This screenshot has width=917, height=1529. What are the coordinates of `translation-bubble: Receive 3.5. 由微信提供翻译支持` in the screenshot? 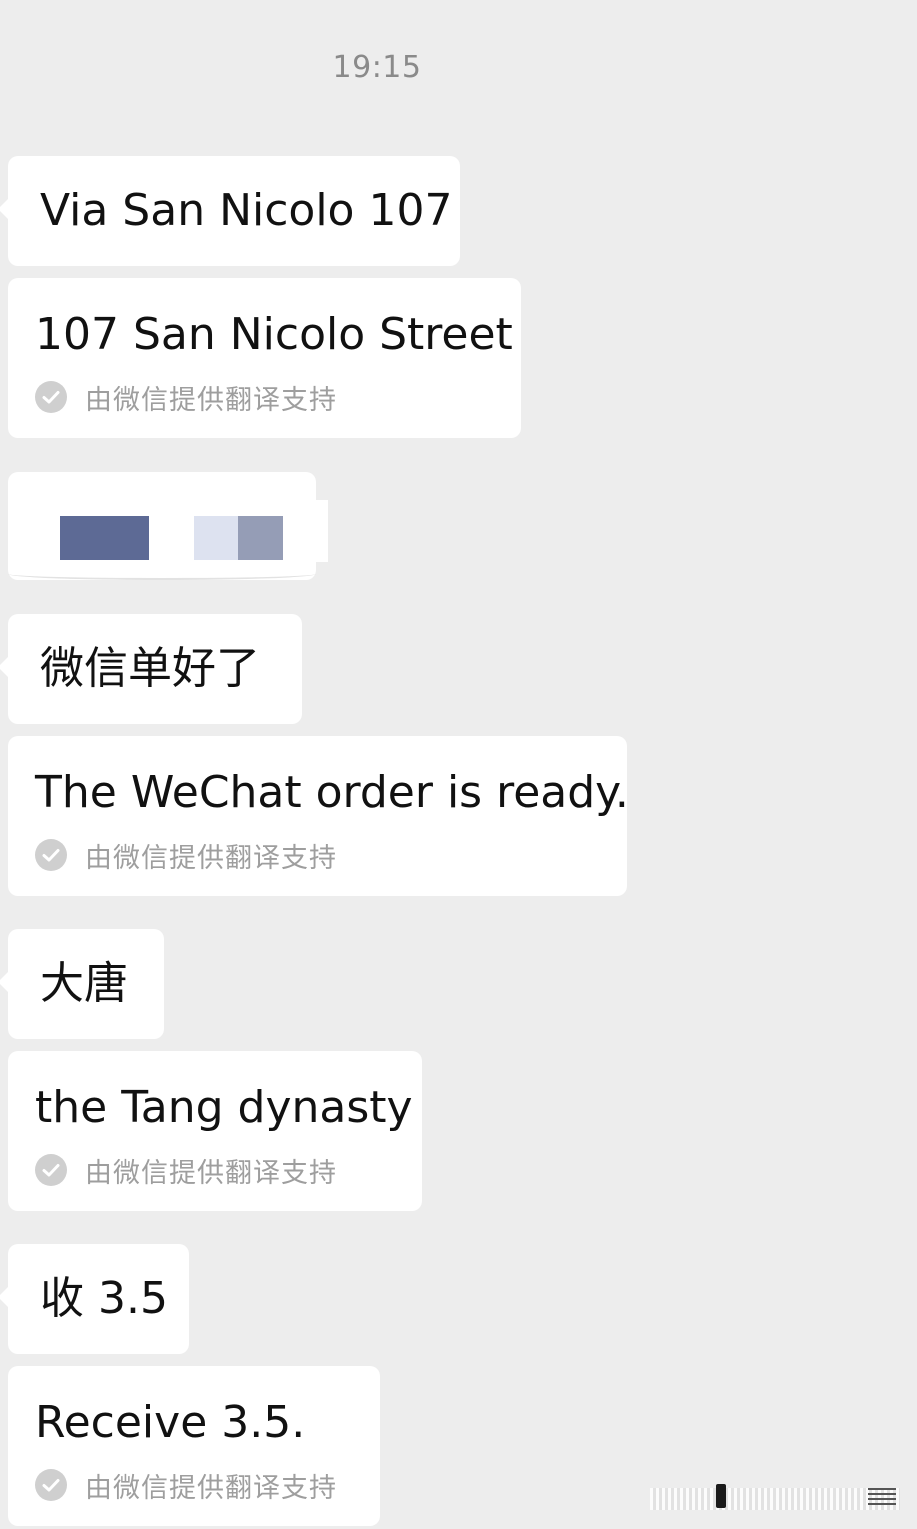 It's located at (194, 1446).